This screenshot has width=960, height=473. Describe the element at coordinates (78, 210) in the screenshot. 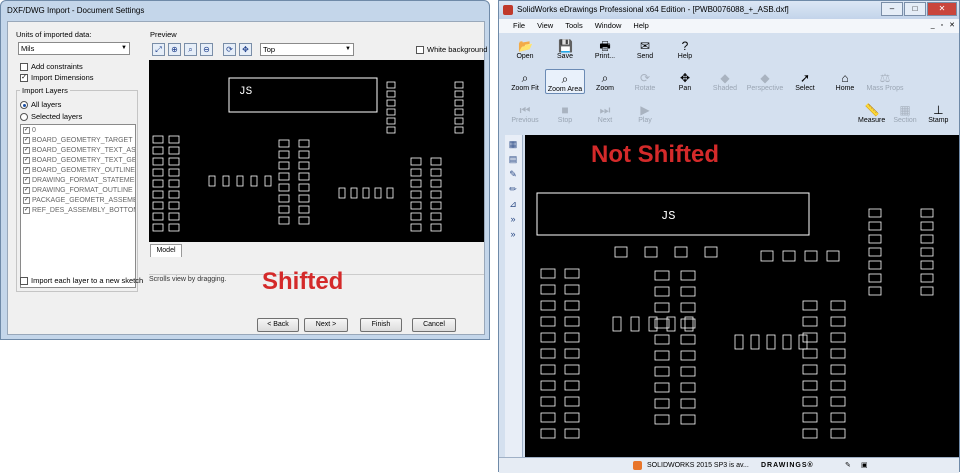

I see `layer-item: ✓ REF_DES_ASSEMBLY_BOTTOM` at that location.